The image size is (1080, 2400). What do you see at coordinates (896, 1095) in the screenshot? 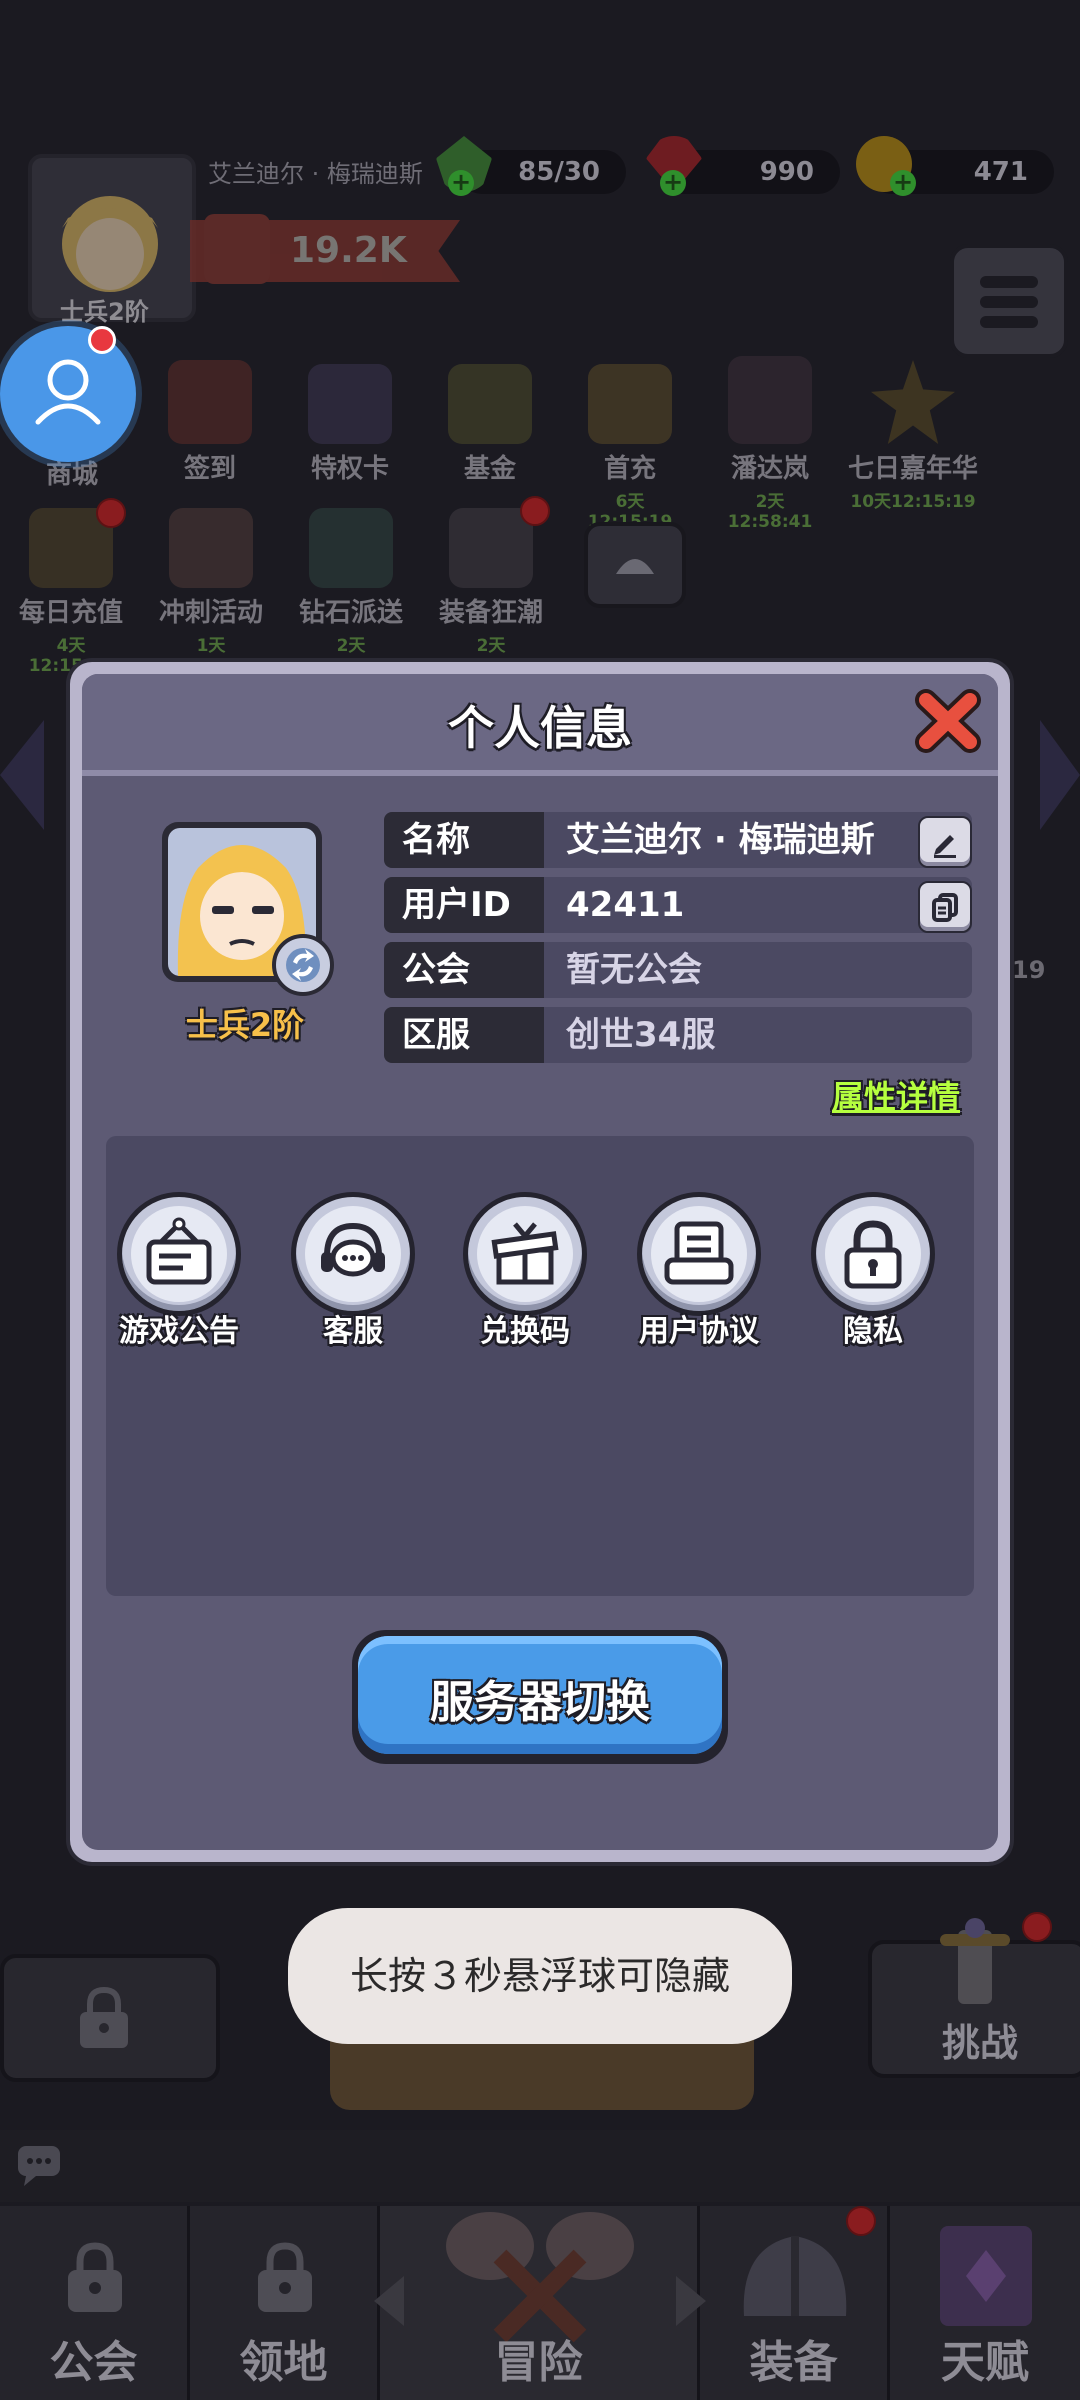
I see `attribute-details-link: 属性详情` at bounding box center [896, 1095].